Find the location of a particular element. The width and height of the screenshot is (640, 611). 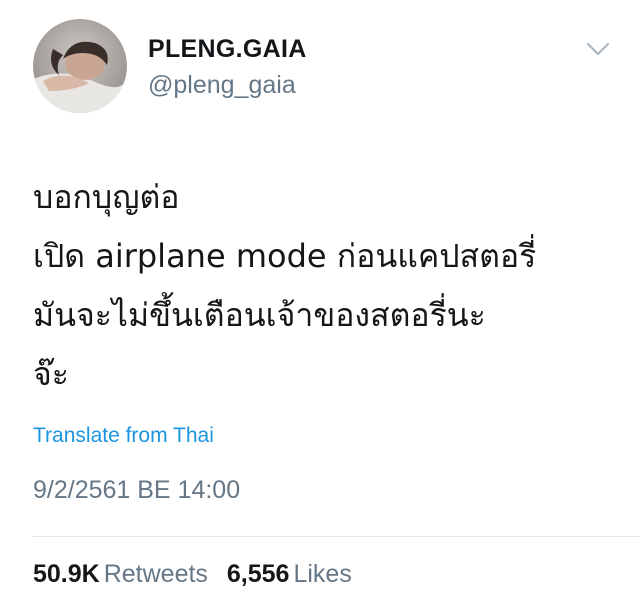

tweet-text-line: บอกบุญต่อ is located at coordinates (106, 197).